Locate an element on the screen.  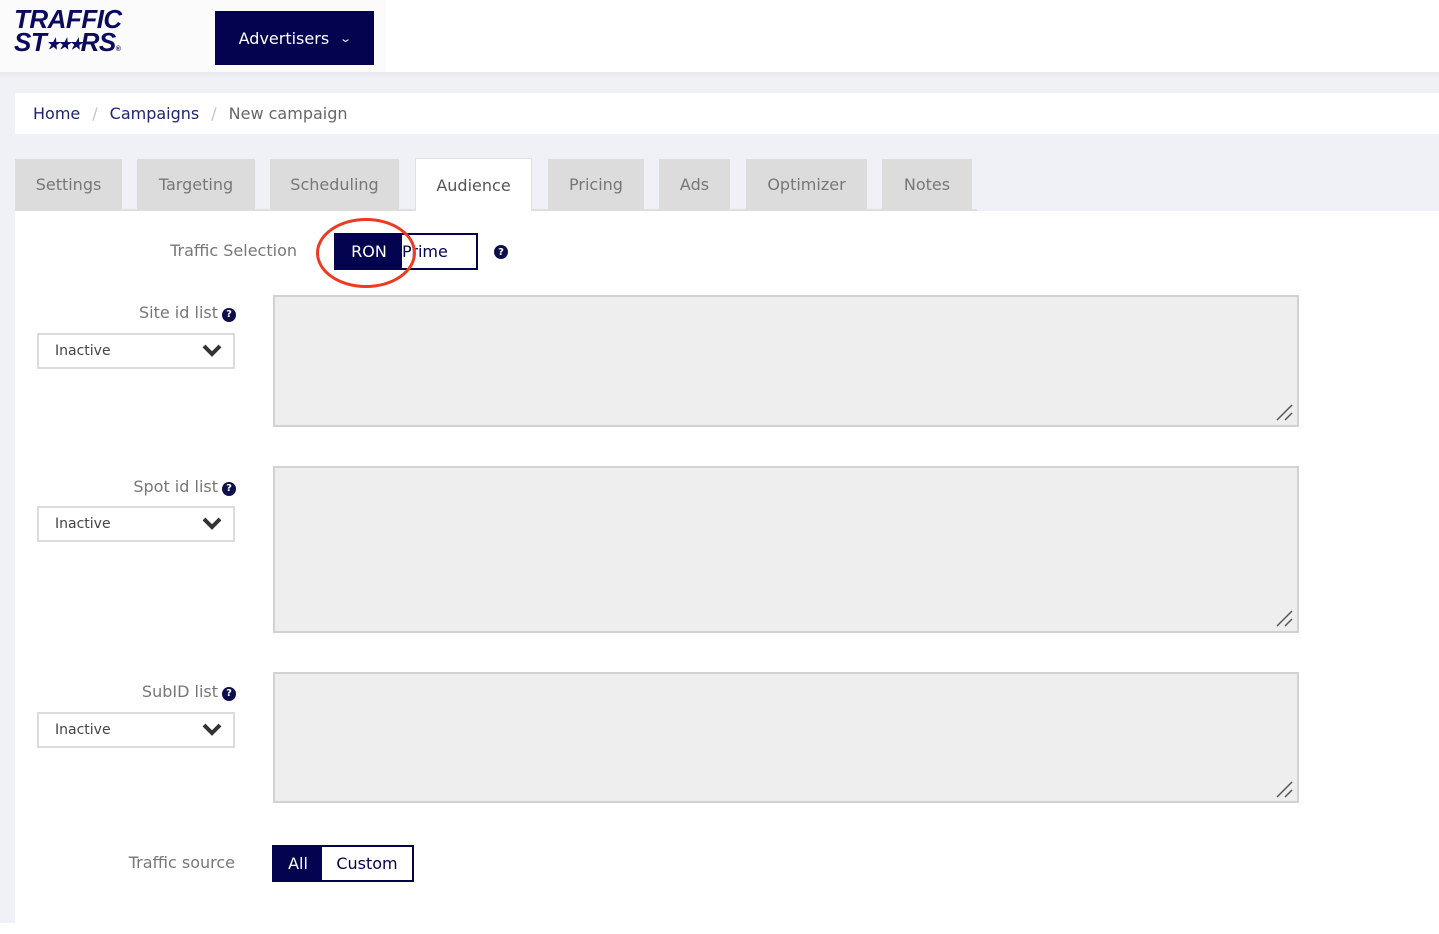
traffic-selection-toggle: RON Prime is located at coordinates (406, 251).